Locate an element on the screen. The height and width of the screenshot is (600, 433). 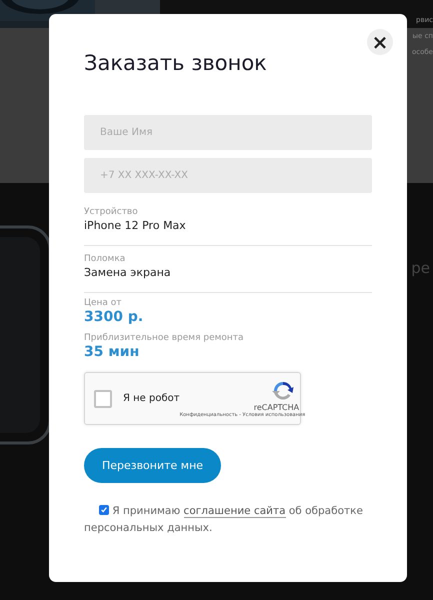
detail-label: Приблизительное время ремонта is located at coordinates (164, 338).